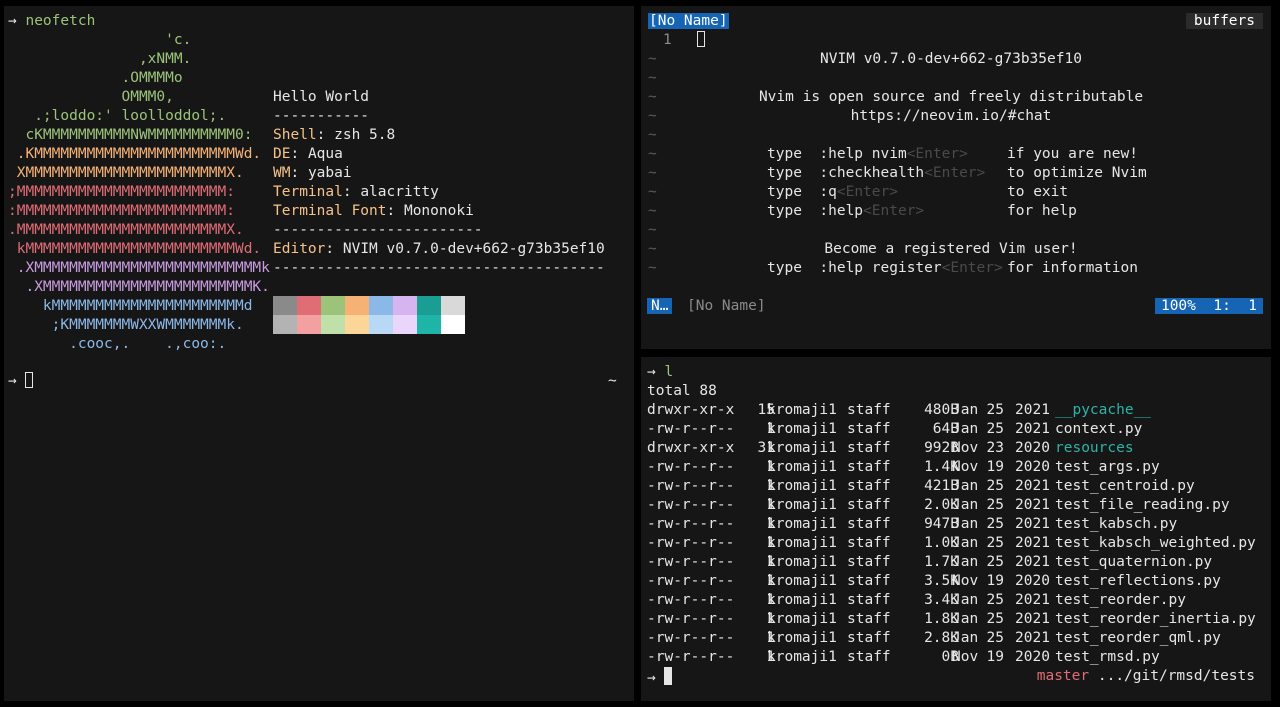 The image size is (1280, 707). Describe the element at coordinates (1072, 154) in the screenshot. I see `nvim-help-desc: if you are new!` at that location.